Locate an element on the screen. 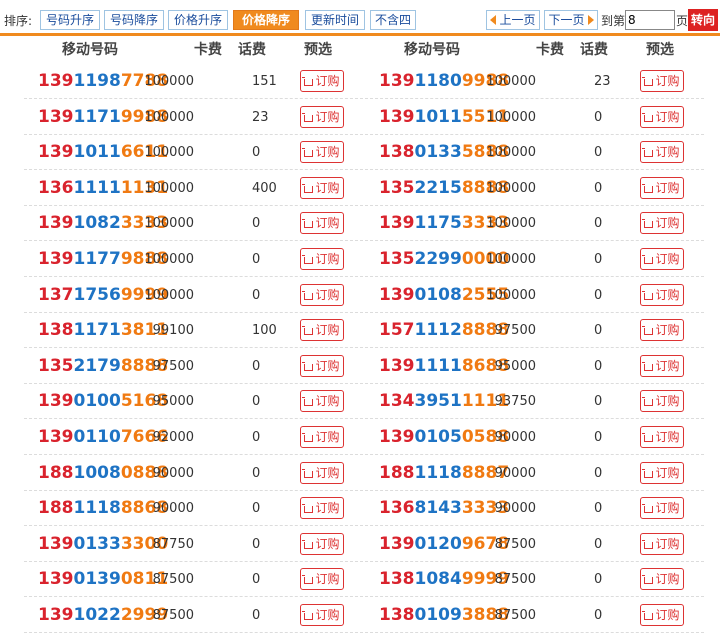  sort-number-asc-button: 号码升序 is located at coordinates (70, 20).